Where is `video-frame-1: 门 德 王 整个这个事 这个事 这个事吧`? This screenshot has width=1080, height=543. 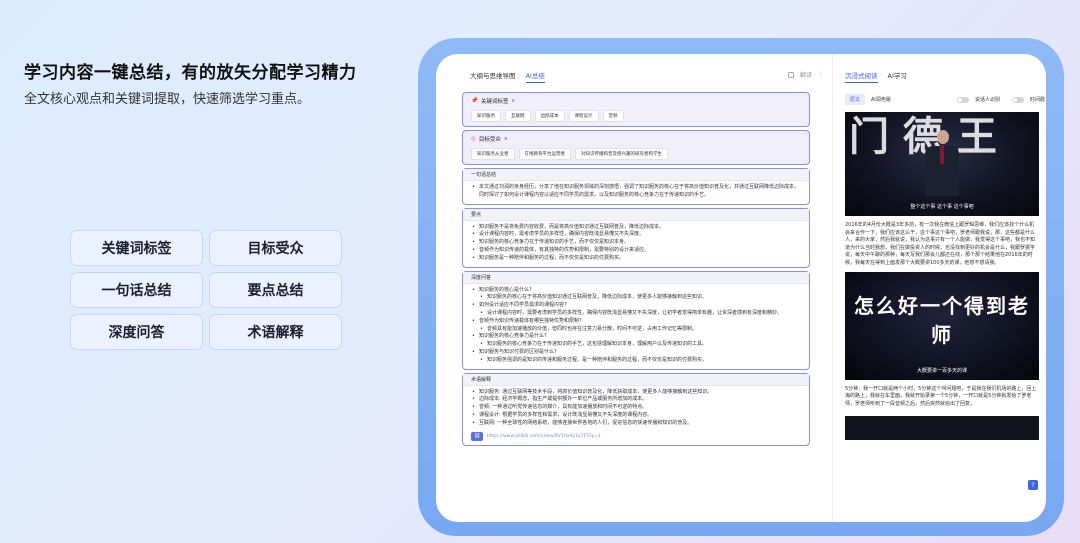 video-frame-1: 门 德 王 整个这个事 这个事 这个事吧 is located at coordinates (942, 164).